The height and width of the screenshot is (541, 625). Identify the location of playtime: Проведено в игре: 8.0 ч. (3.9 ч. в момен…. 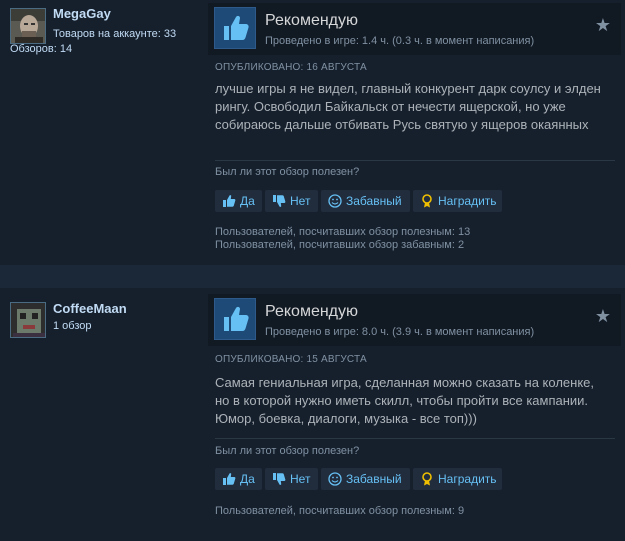
(400, 332).